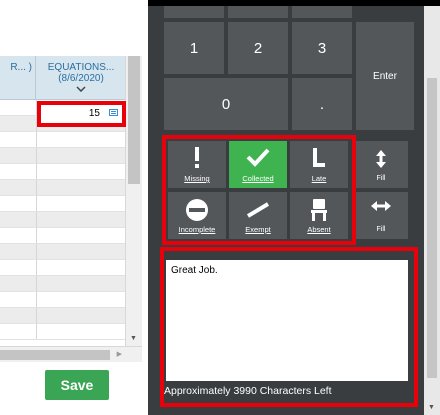 This screenshot has height=415, width=440. I want to click on status-buttons-highlight, so click(259, 190).